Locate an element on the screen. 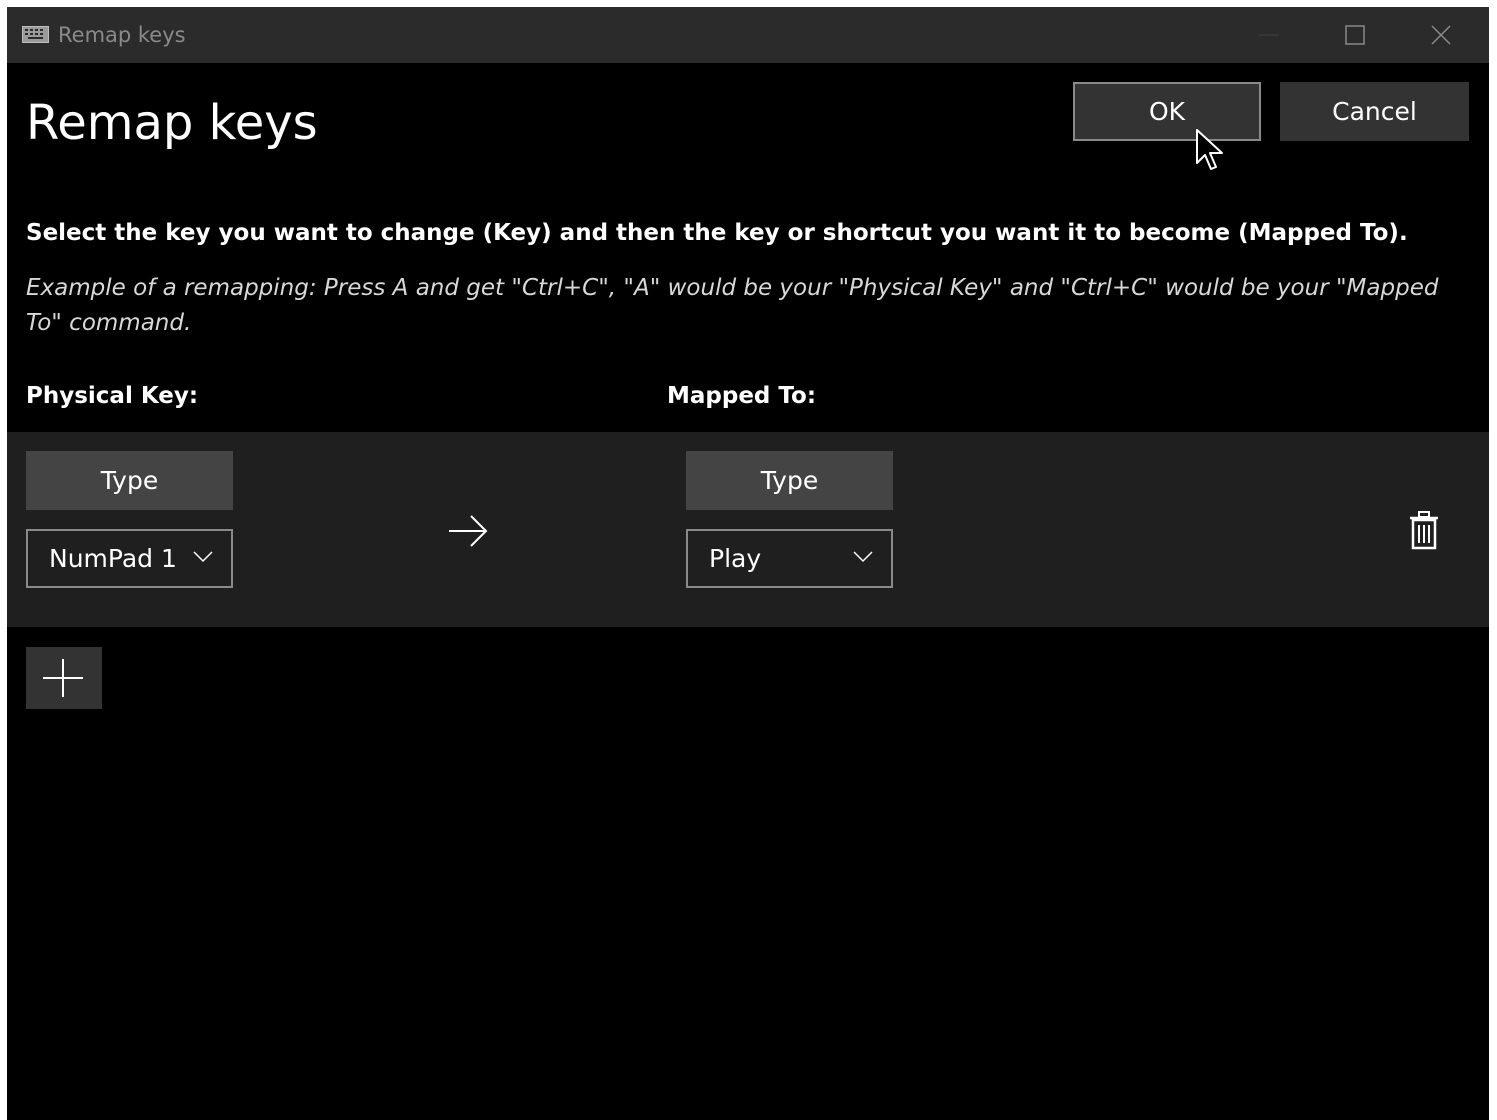  window-title: Remap keys is located at coordinates (122, 35).